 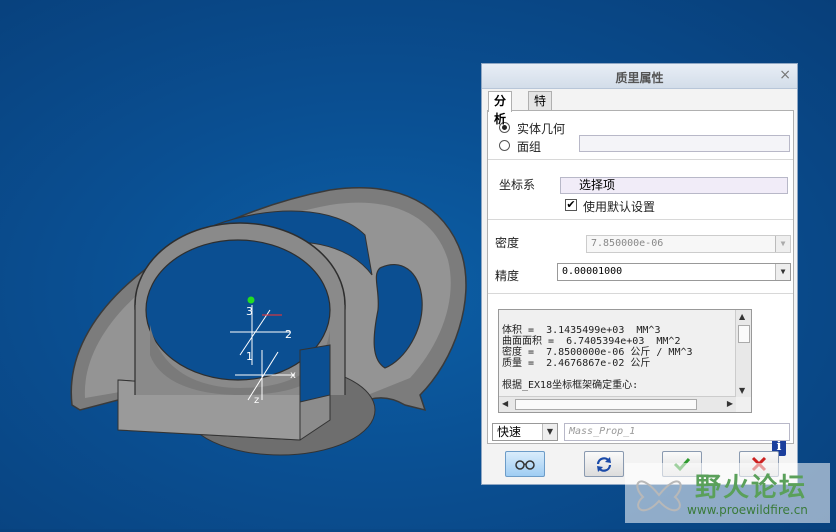 I want to click on dialog-title: 质里属性, so click(x=639, y=78).